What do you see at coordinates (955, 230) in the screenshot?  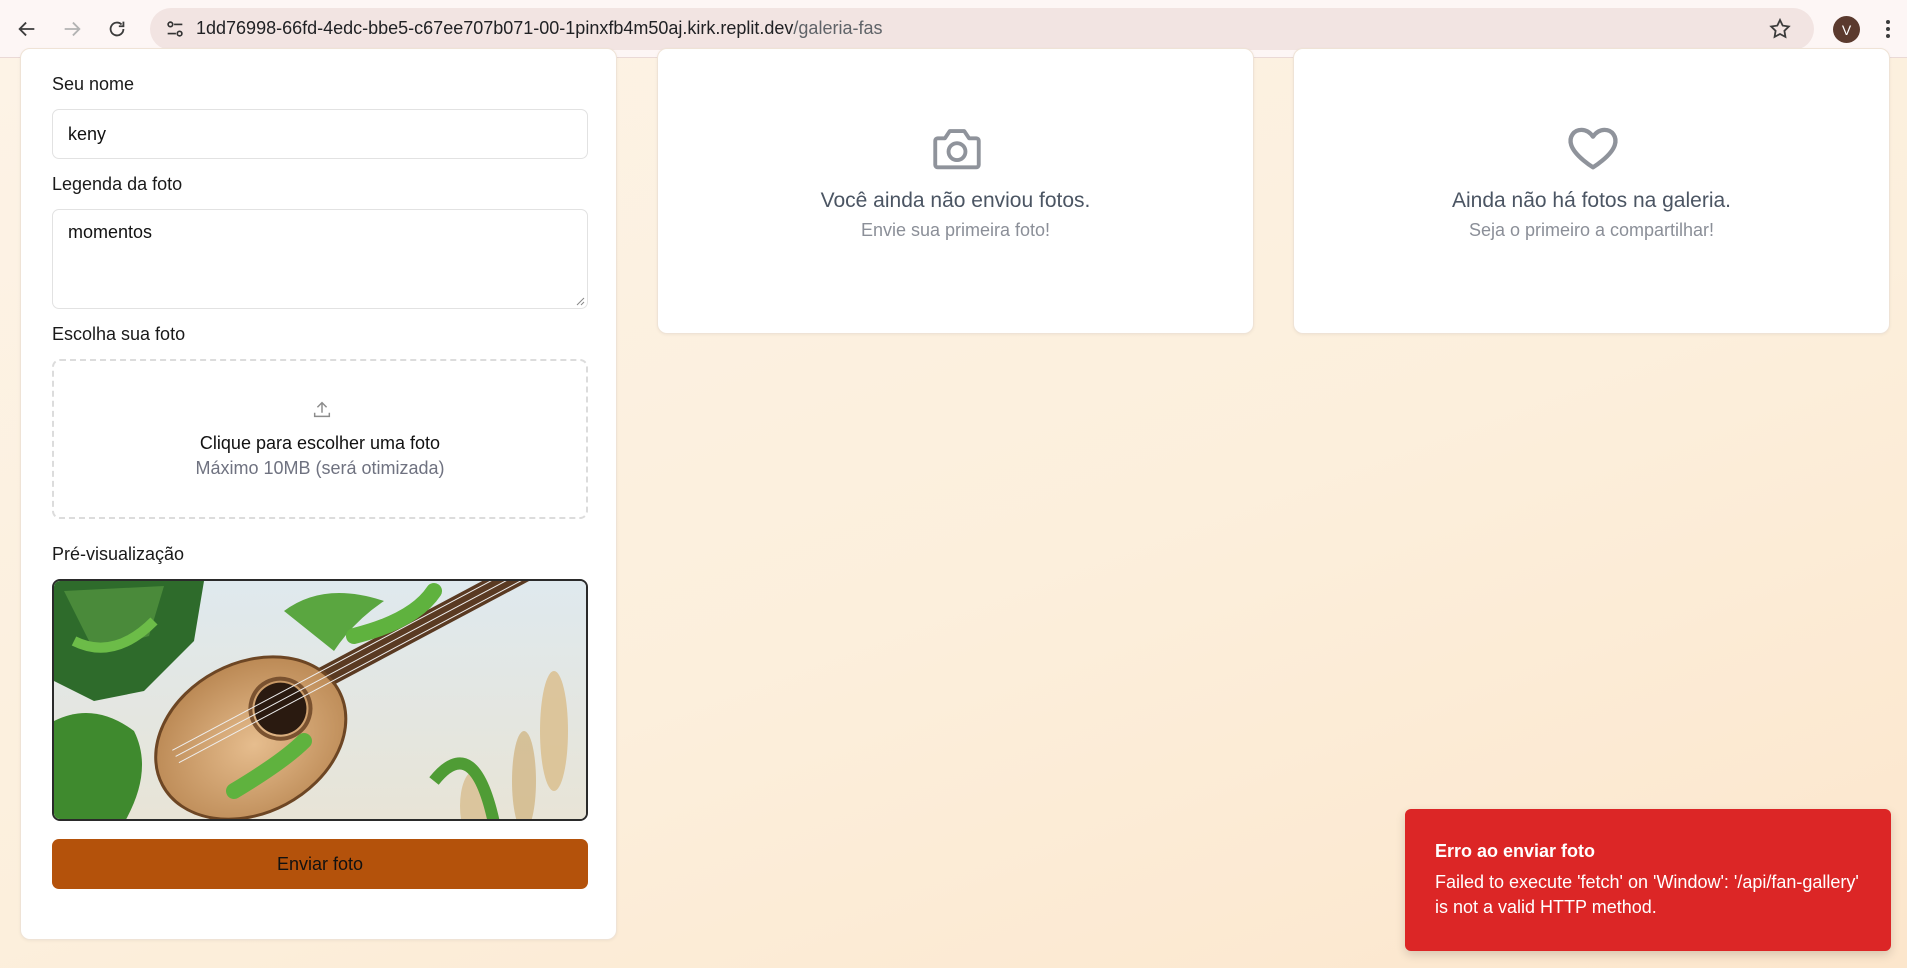 I see `my-photos-empty-subtitle: Envie sua primeira foto!` at bounding box center [955, 230].